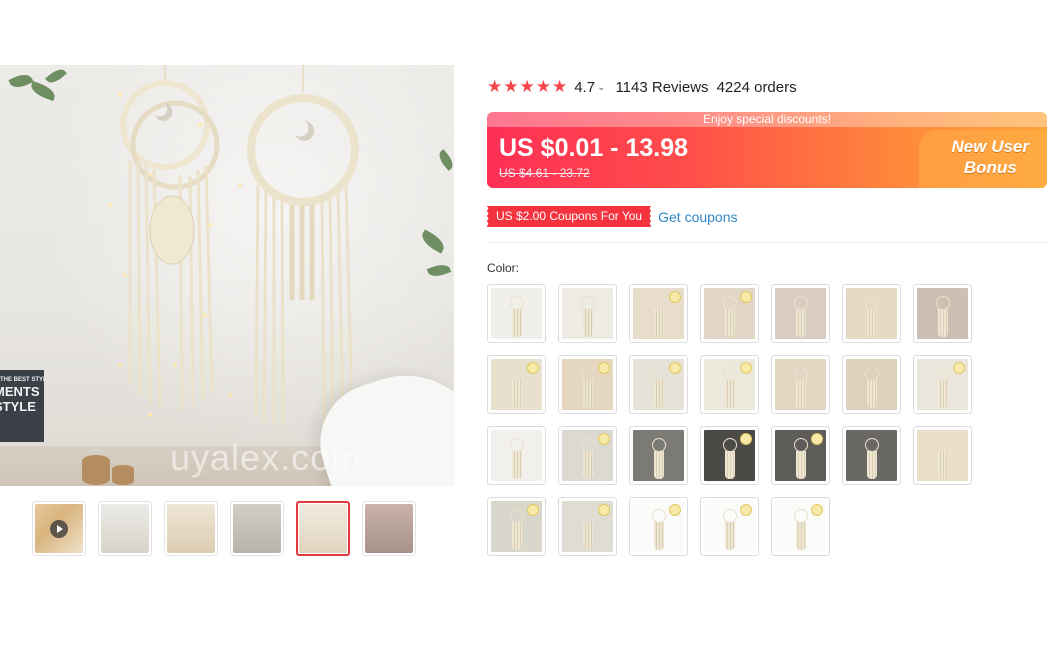  What do you see at coordinates (697, 217) in the screenshot?
I see `get-coupons-link: Get coupons` at bounding box center [697, 217].